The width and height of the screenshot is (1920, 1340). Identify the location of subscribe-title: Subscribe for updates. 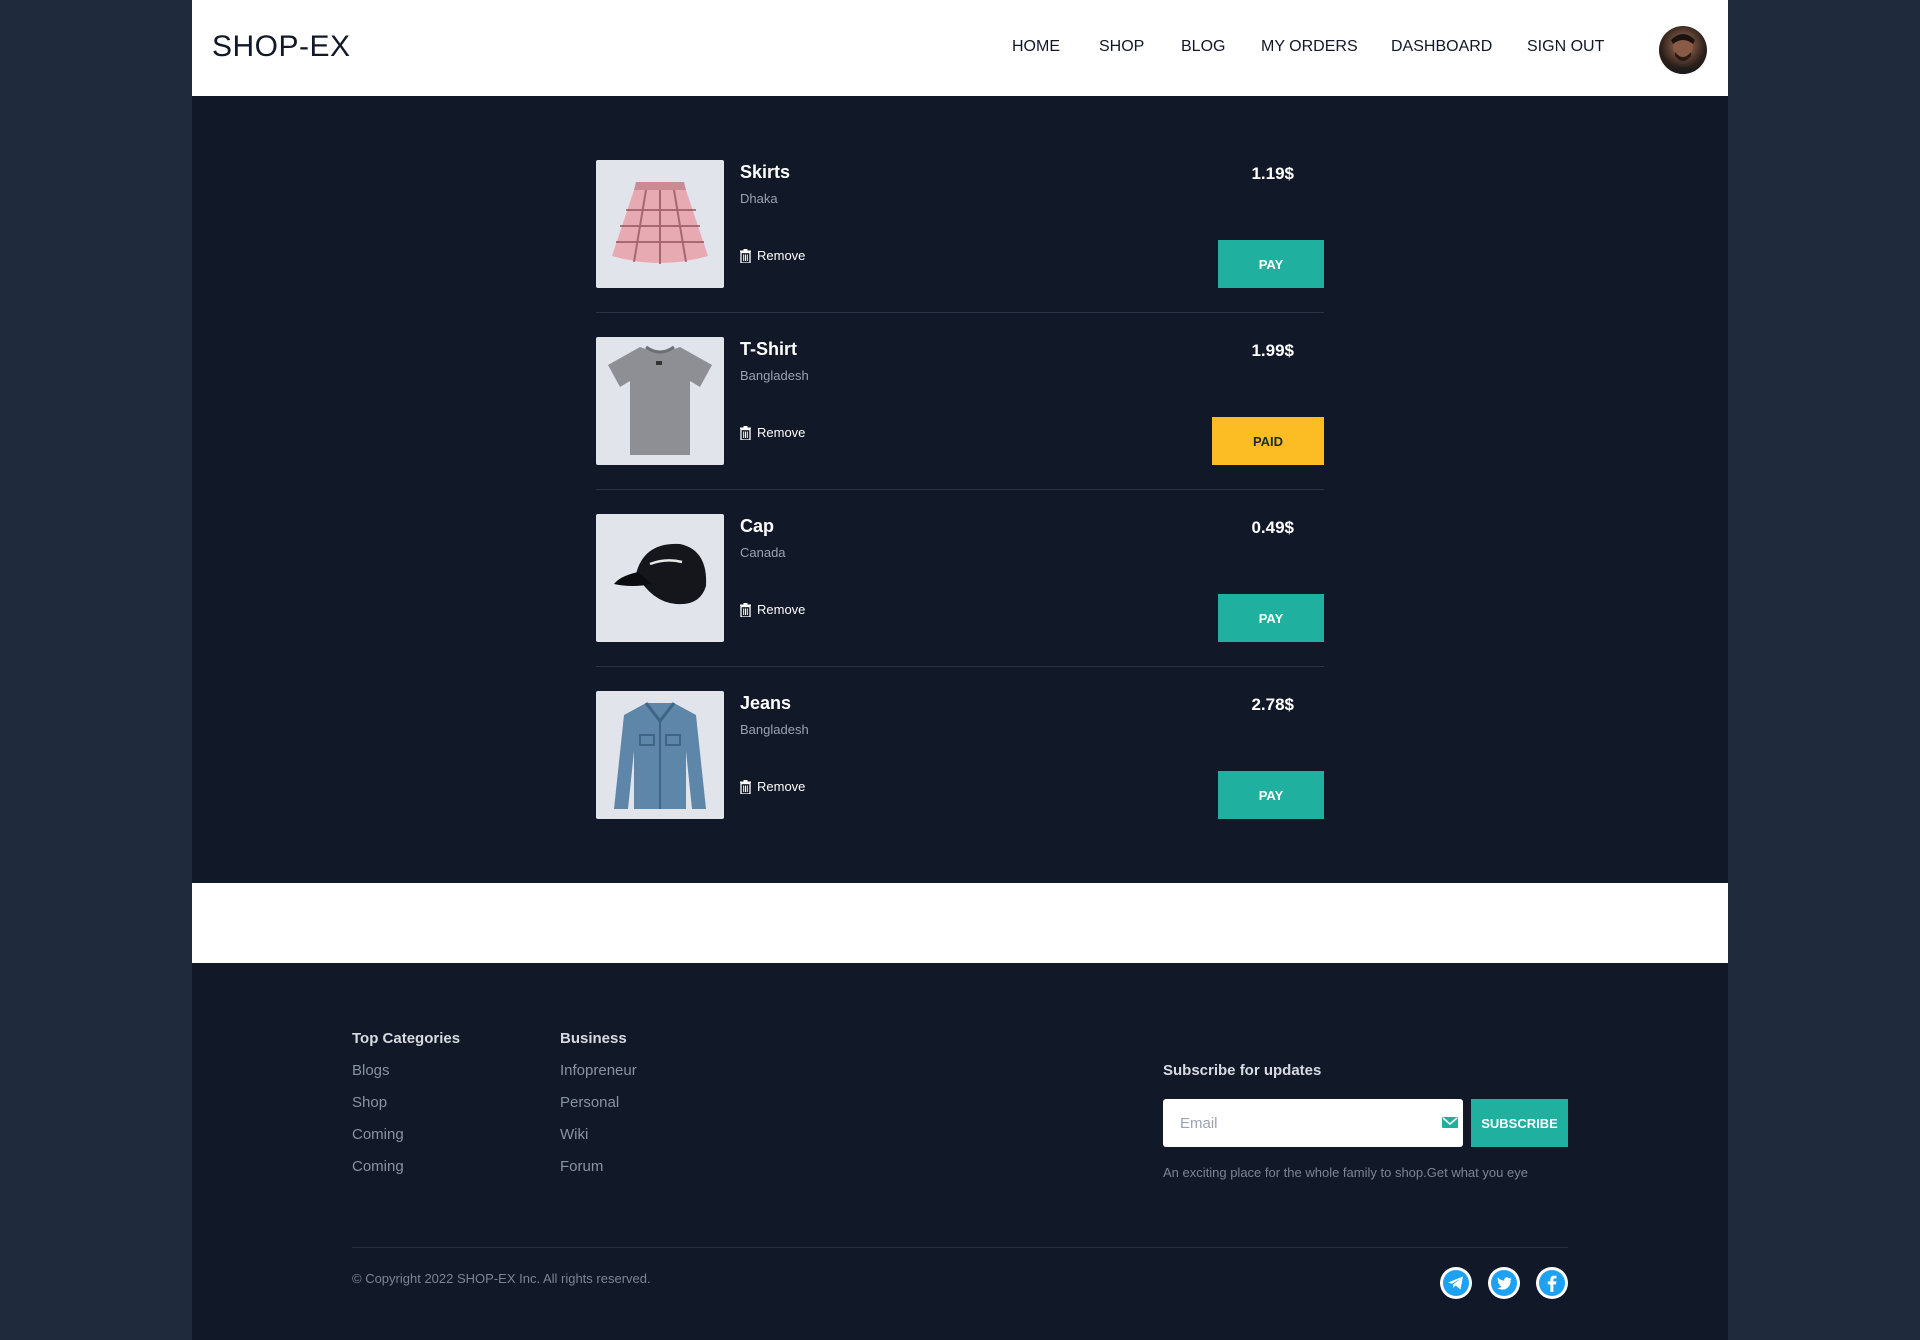
(1242, 1070).